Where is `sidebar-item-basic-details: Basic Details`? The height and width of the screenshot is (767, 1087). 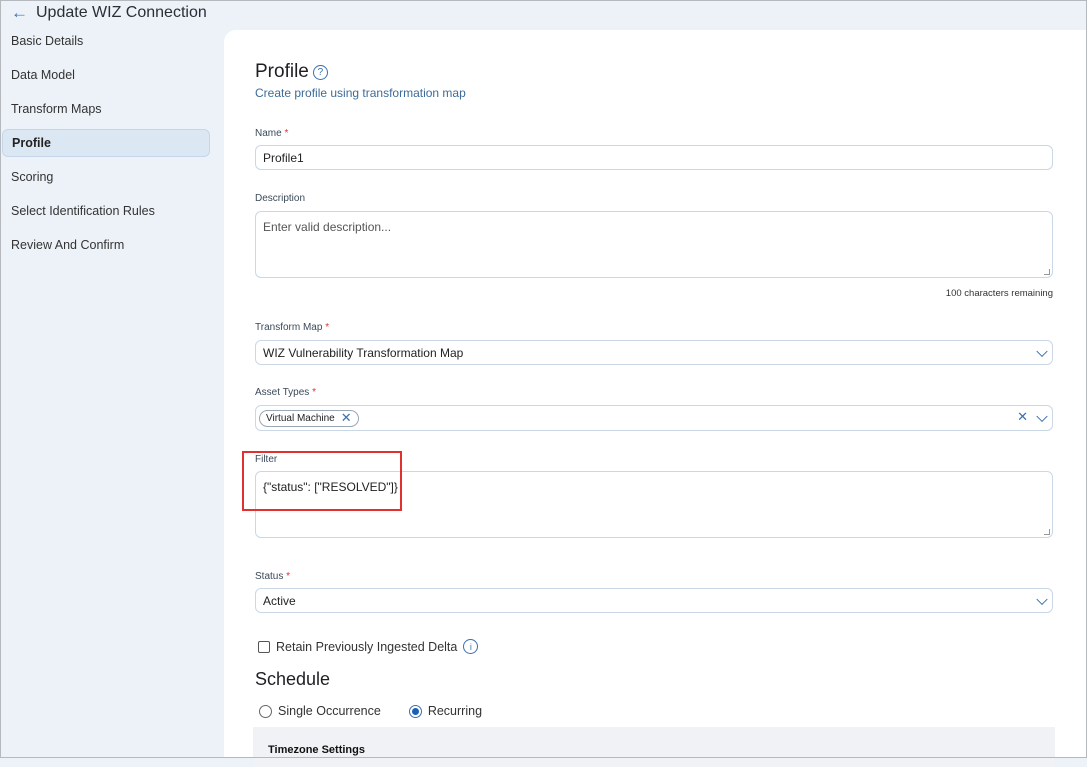
sidebar-item-basic-details: Basic Details is located at coordinates (106, 41).